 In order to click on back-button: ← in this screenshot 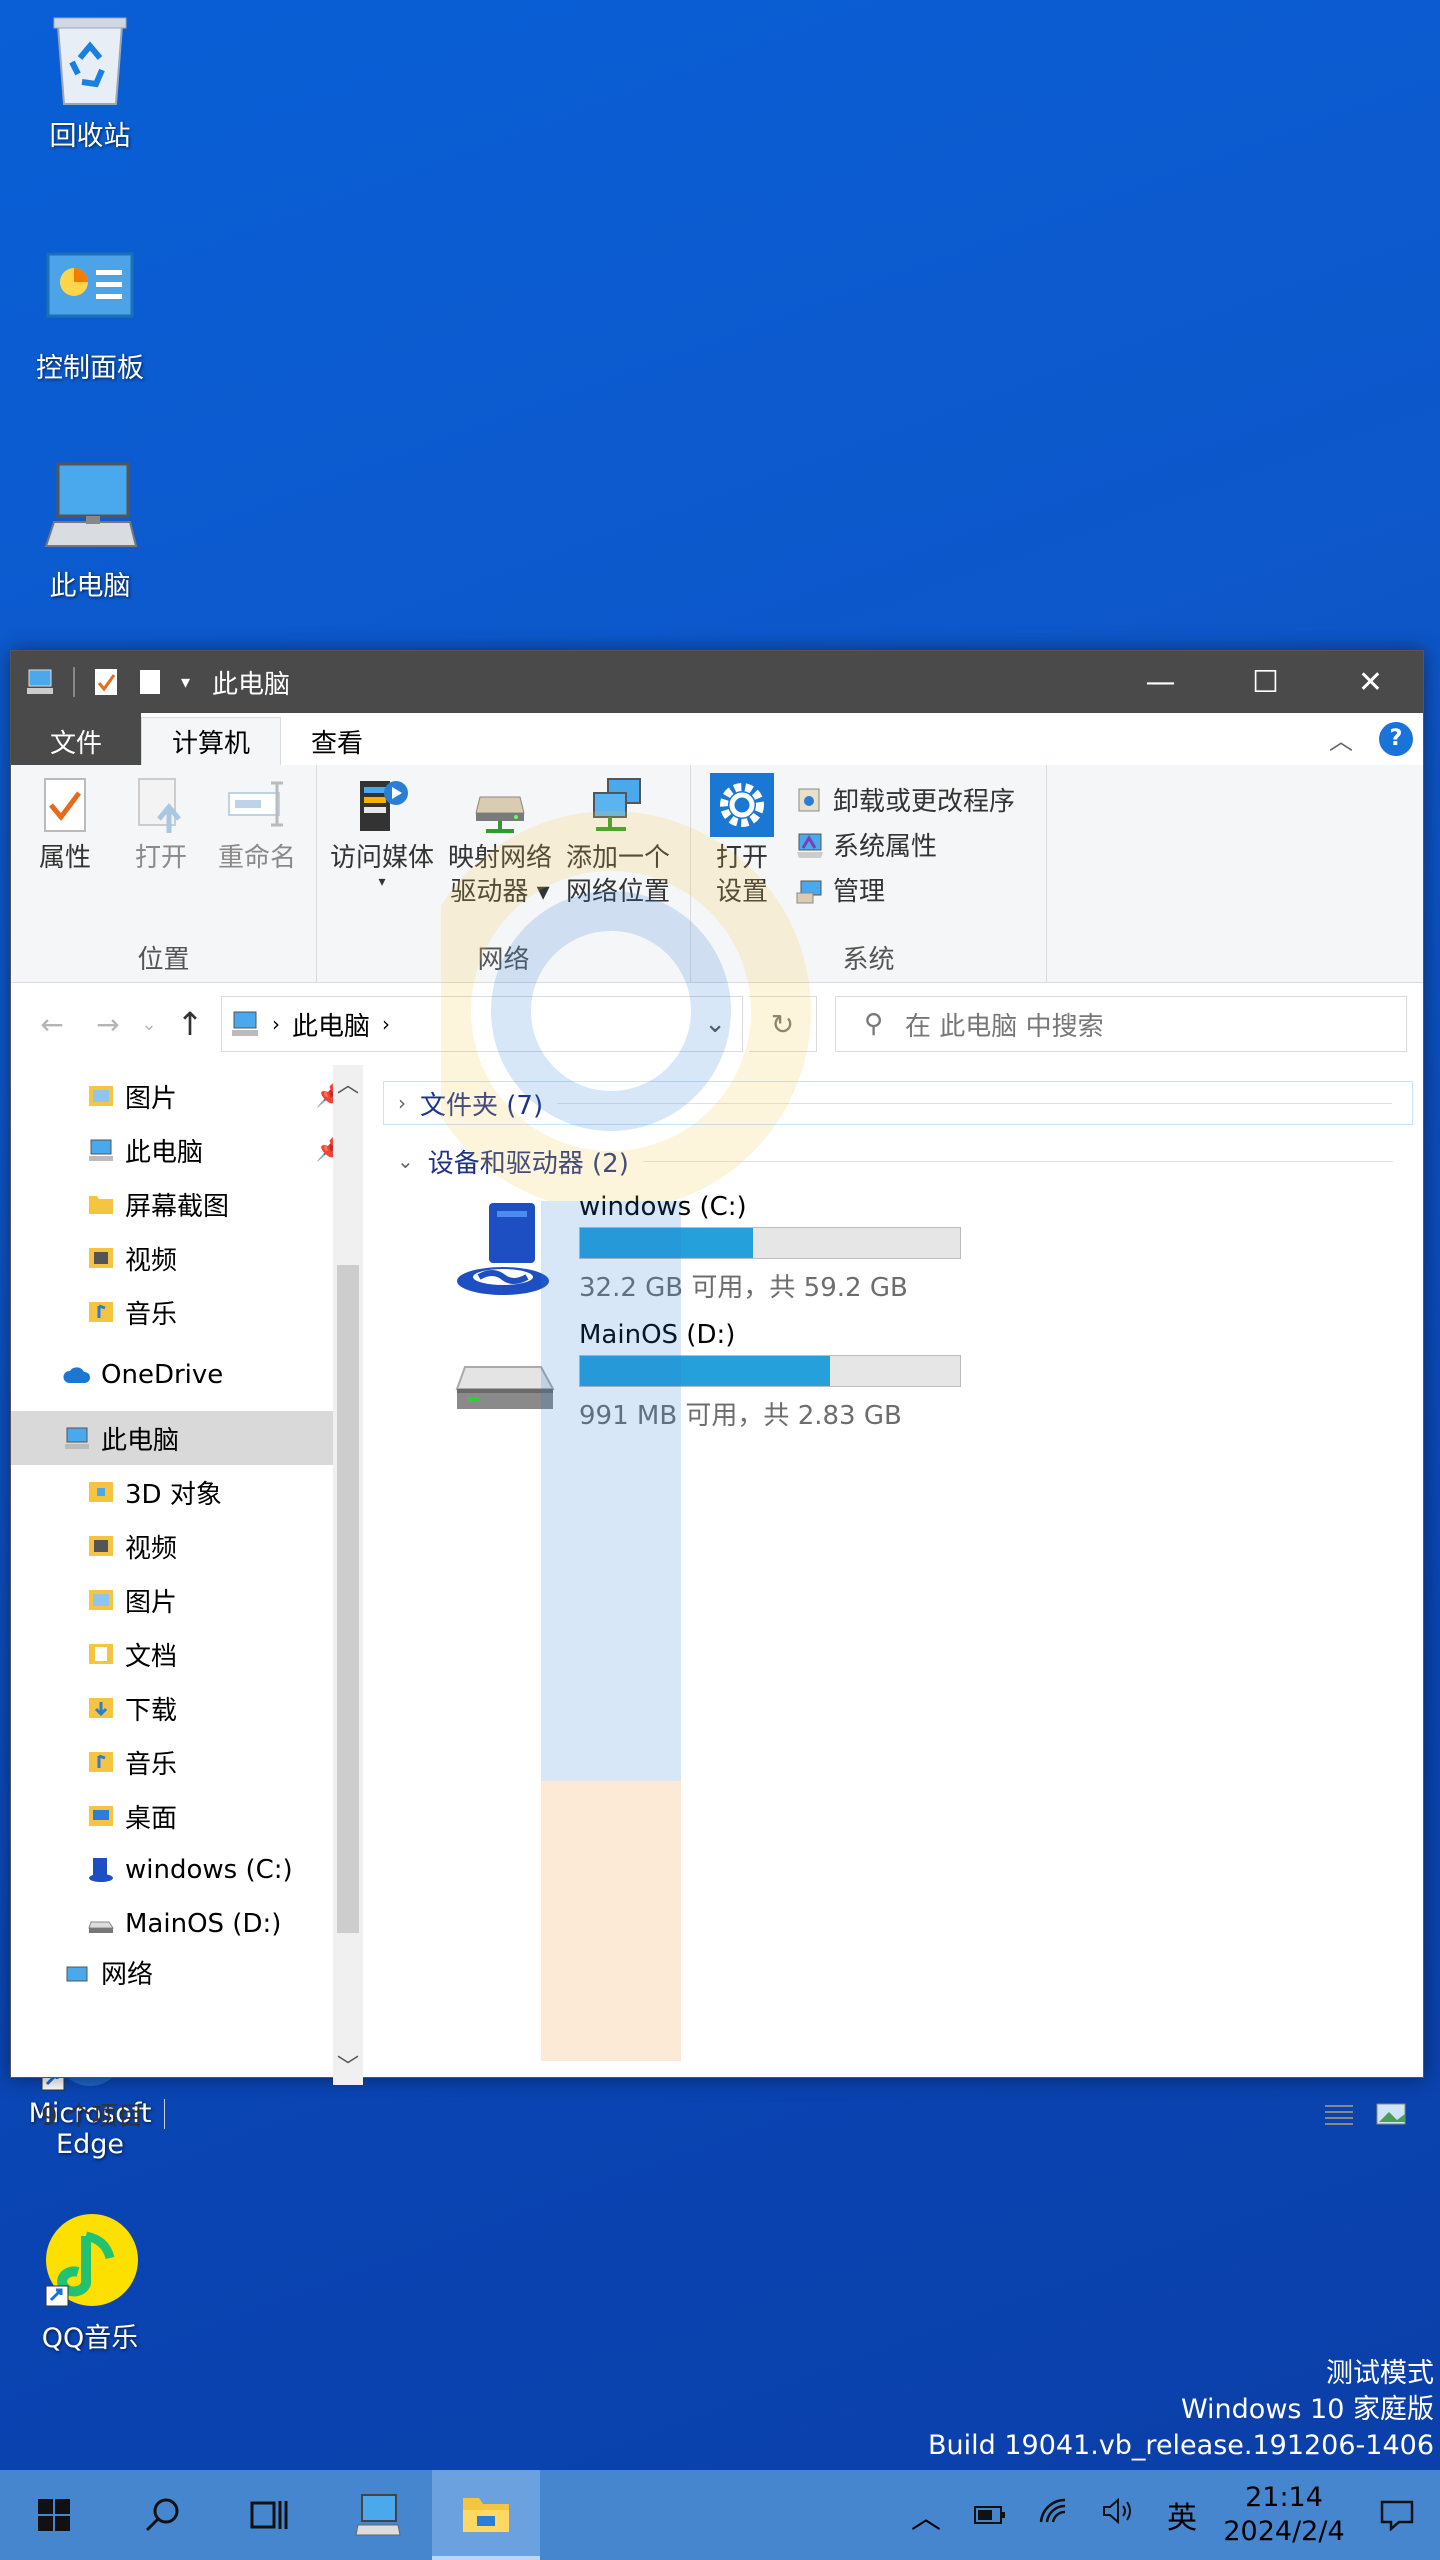, I will do `click(52, 1024)`.